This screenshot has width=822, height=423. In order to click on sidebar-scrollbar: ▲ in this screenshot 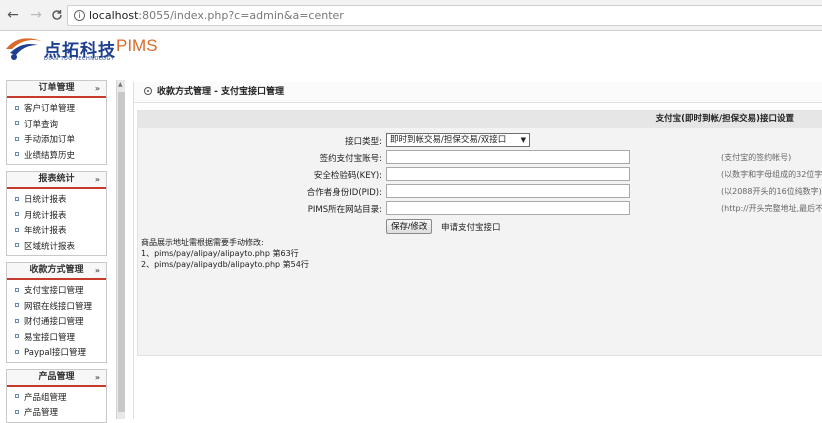, I will do `click(120, 249)`.